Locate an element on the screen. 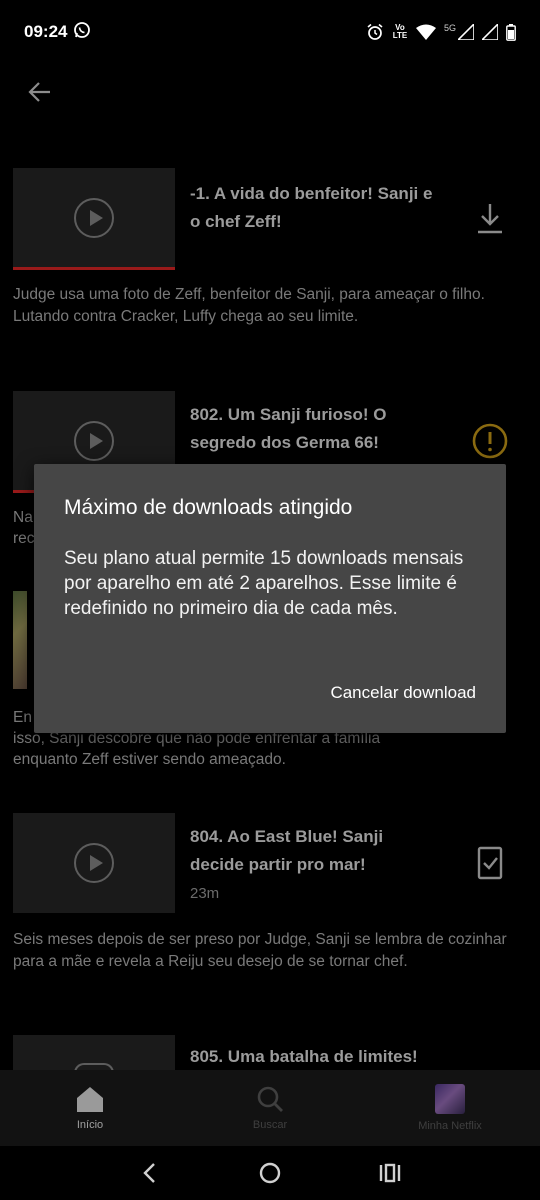 The width and height of the screenshot is (540, 1200). watch-progress-bar is located at coordinates (94, 268).